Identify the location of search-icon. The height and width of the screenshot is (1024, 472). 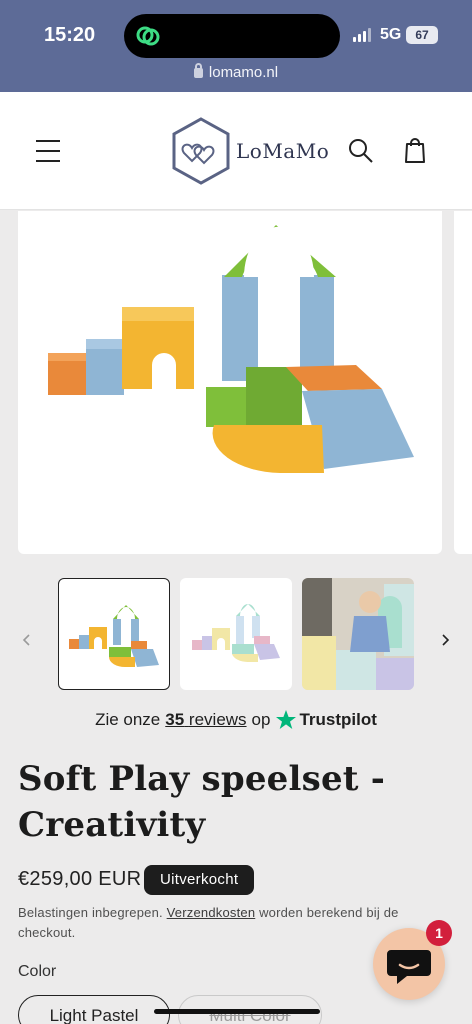
(361, 151).